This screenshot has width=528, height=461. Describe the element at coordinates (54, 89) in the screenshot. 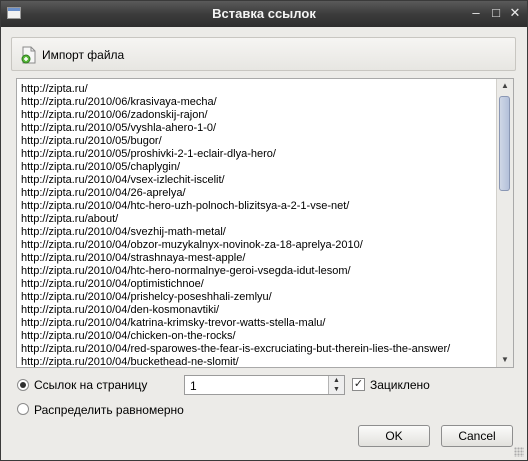

I see `link-line: http://zipta.ru/` at that location.